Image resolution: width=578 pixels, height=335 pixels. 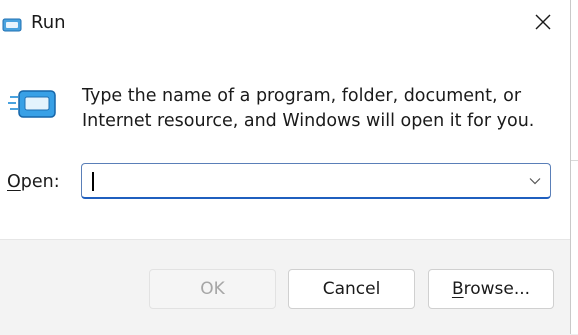 What do you see at coordinates (48, 22) in the screenshot?
I see `window-title: Run` at bounding box center [48, 22].